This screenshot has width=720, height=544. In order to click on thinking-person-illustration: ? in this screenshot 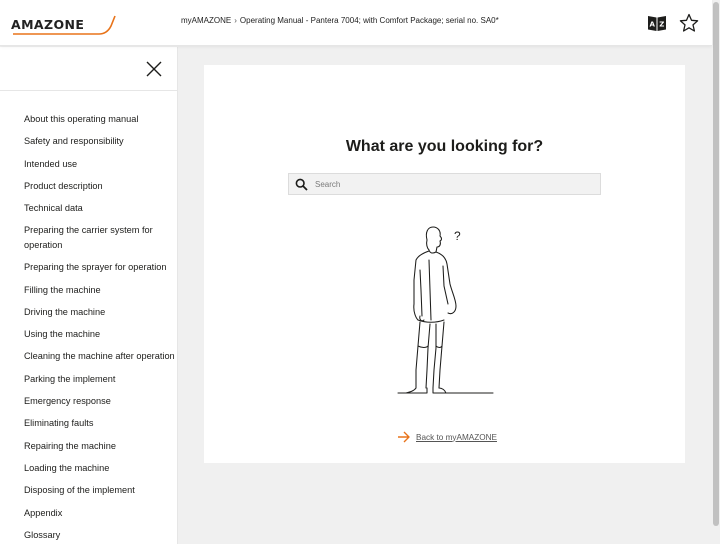, I will do `click(445, 310)`.